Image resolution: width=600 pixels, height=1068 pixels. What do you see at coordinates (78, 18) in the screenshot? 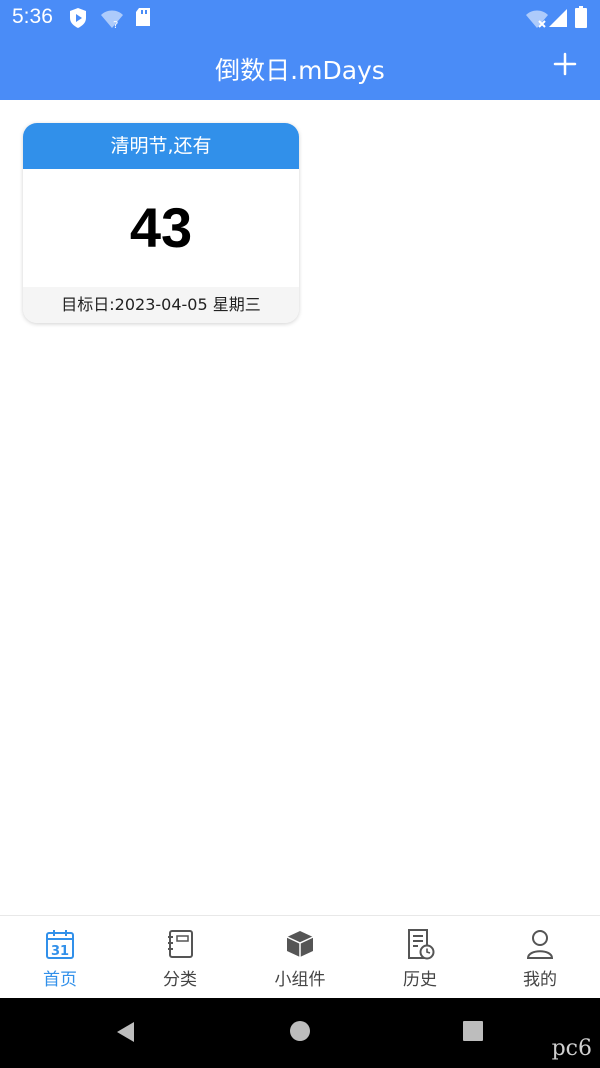
I see `shield-icon` at bounding box center [78, 18].